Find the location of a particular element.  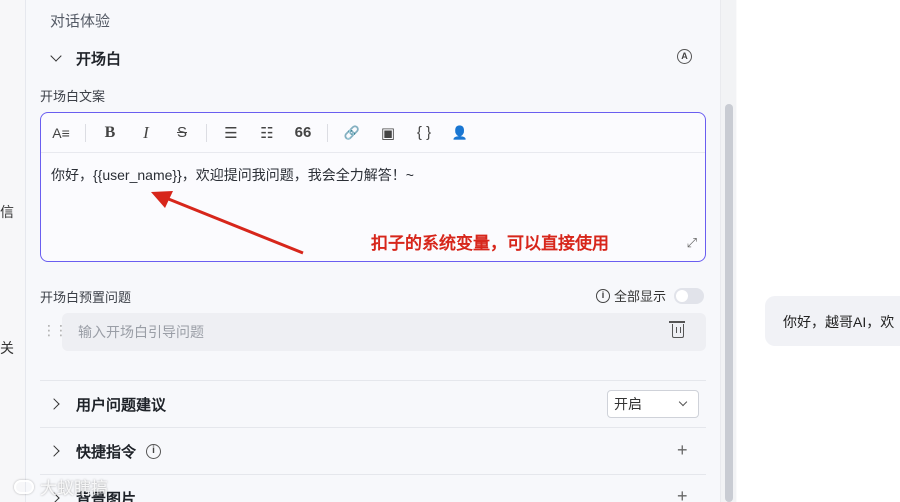

show-all-toggle is located at coordinates (689, 295).